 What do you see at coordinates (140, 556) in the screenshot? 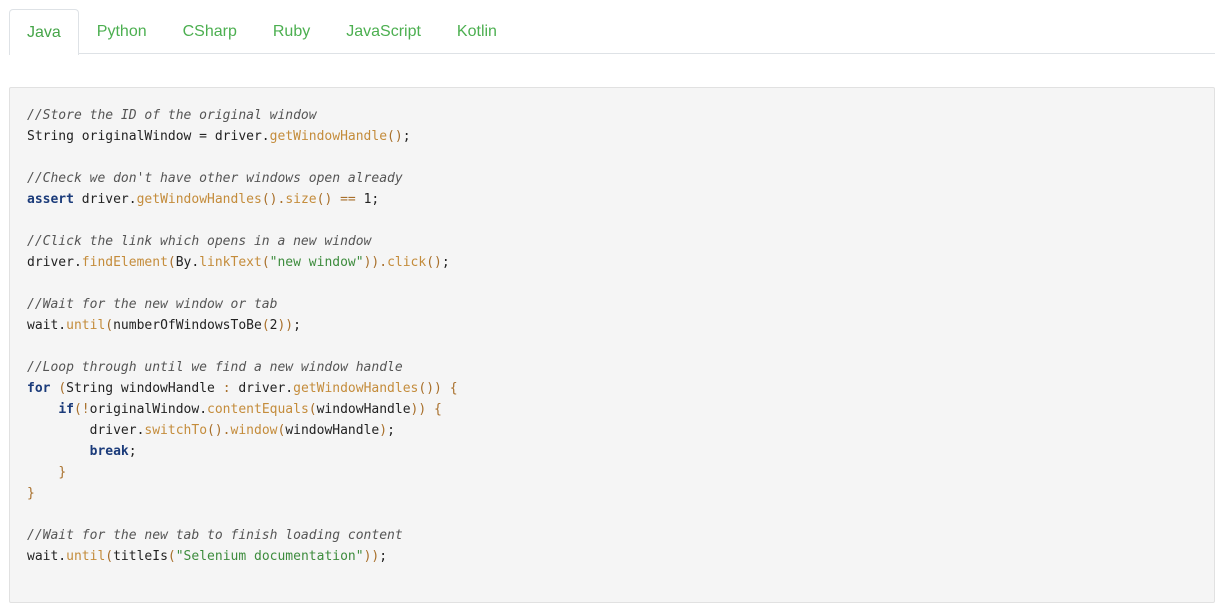
I see `code-token: titleIs` at bounding box center [140, 556].